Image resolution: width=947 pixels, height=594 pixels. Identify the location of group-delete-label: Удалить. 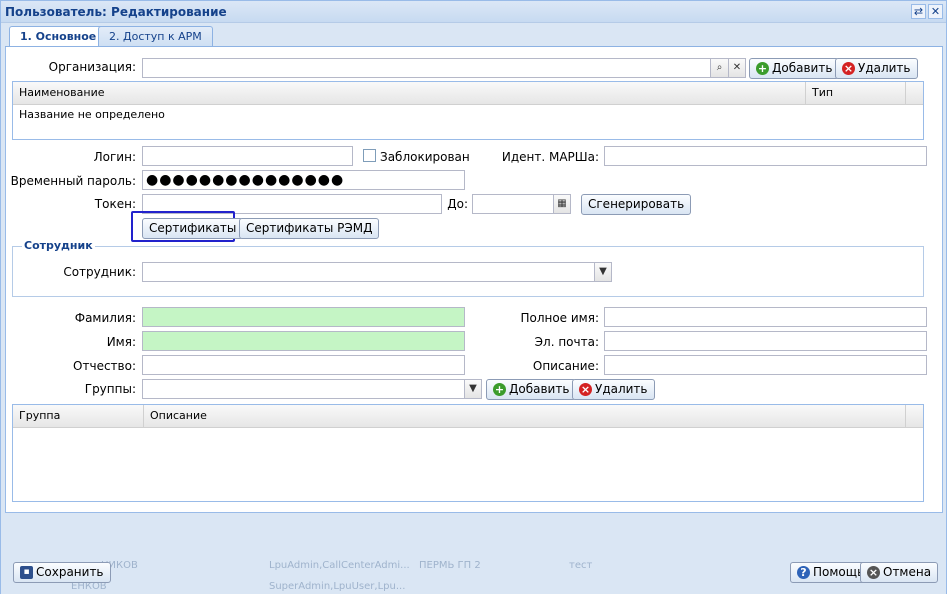
(621, 389).